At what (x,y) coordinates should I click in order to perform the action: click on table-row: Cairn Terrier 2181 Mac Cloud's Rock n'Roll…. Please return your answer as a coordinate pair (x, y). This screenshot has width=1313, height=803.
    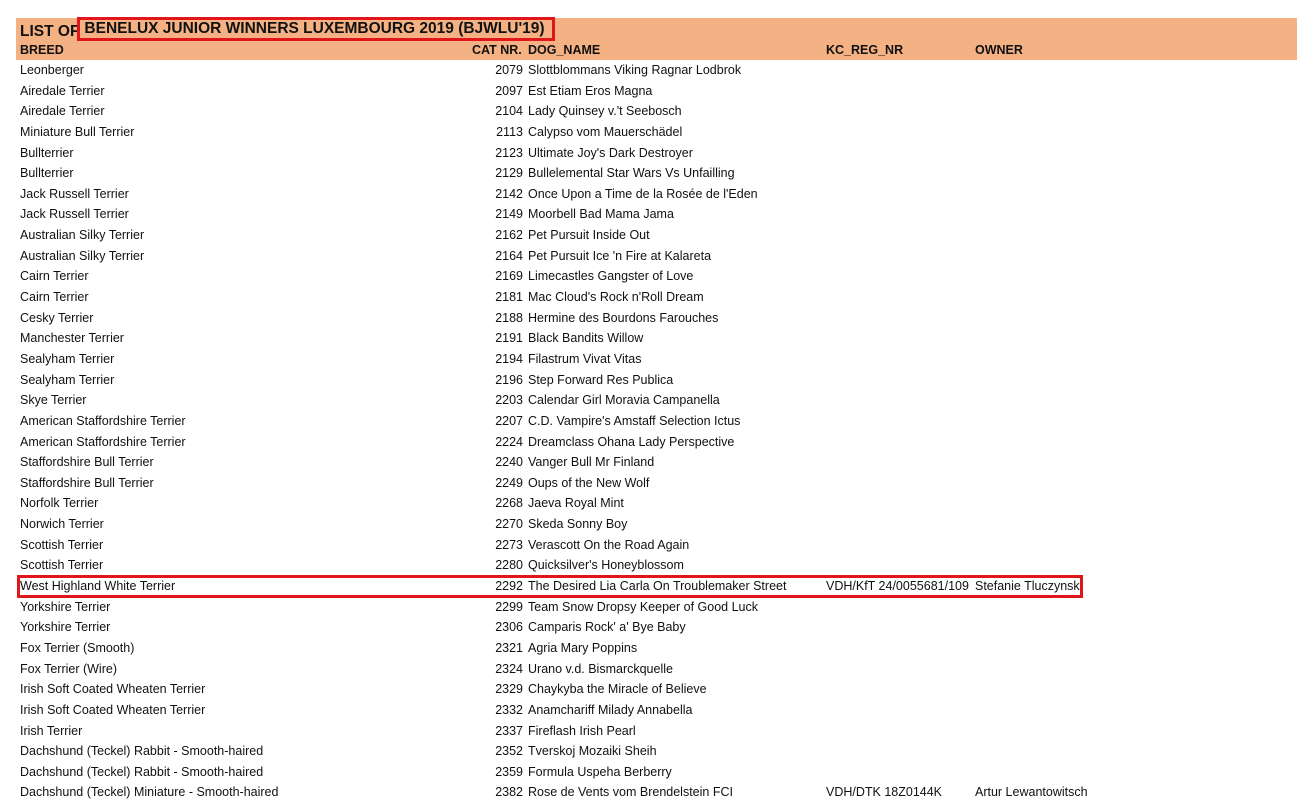
    Looking at the image, I should click on (656, 297).